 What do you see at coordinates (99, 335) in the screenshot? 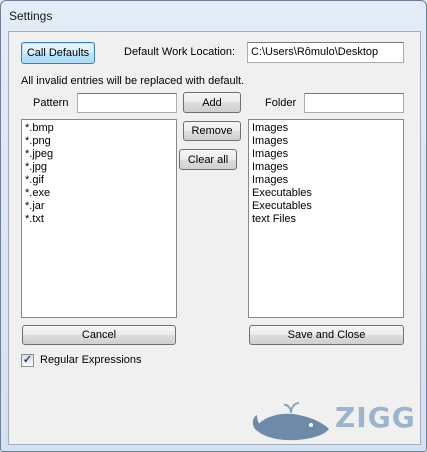
I see `cancel-button: Cancel` at bounding box center [99, 335].